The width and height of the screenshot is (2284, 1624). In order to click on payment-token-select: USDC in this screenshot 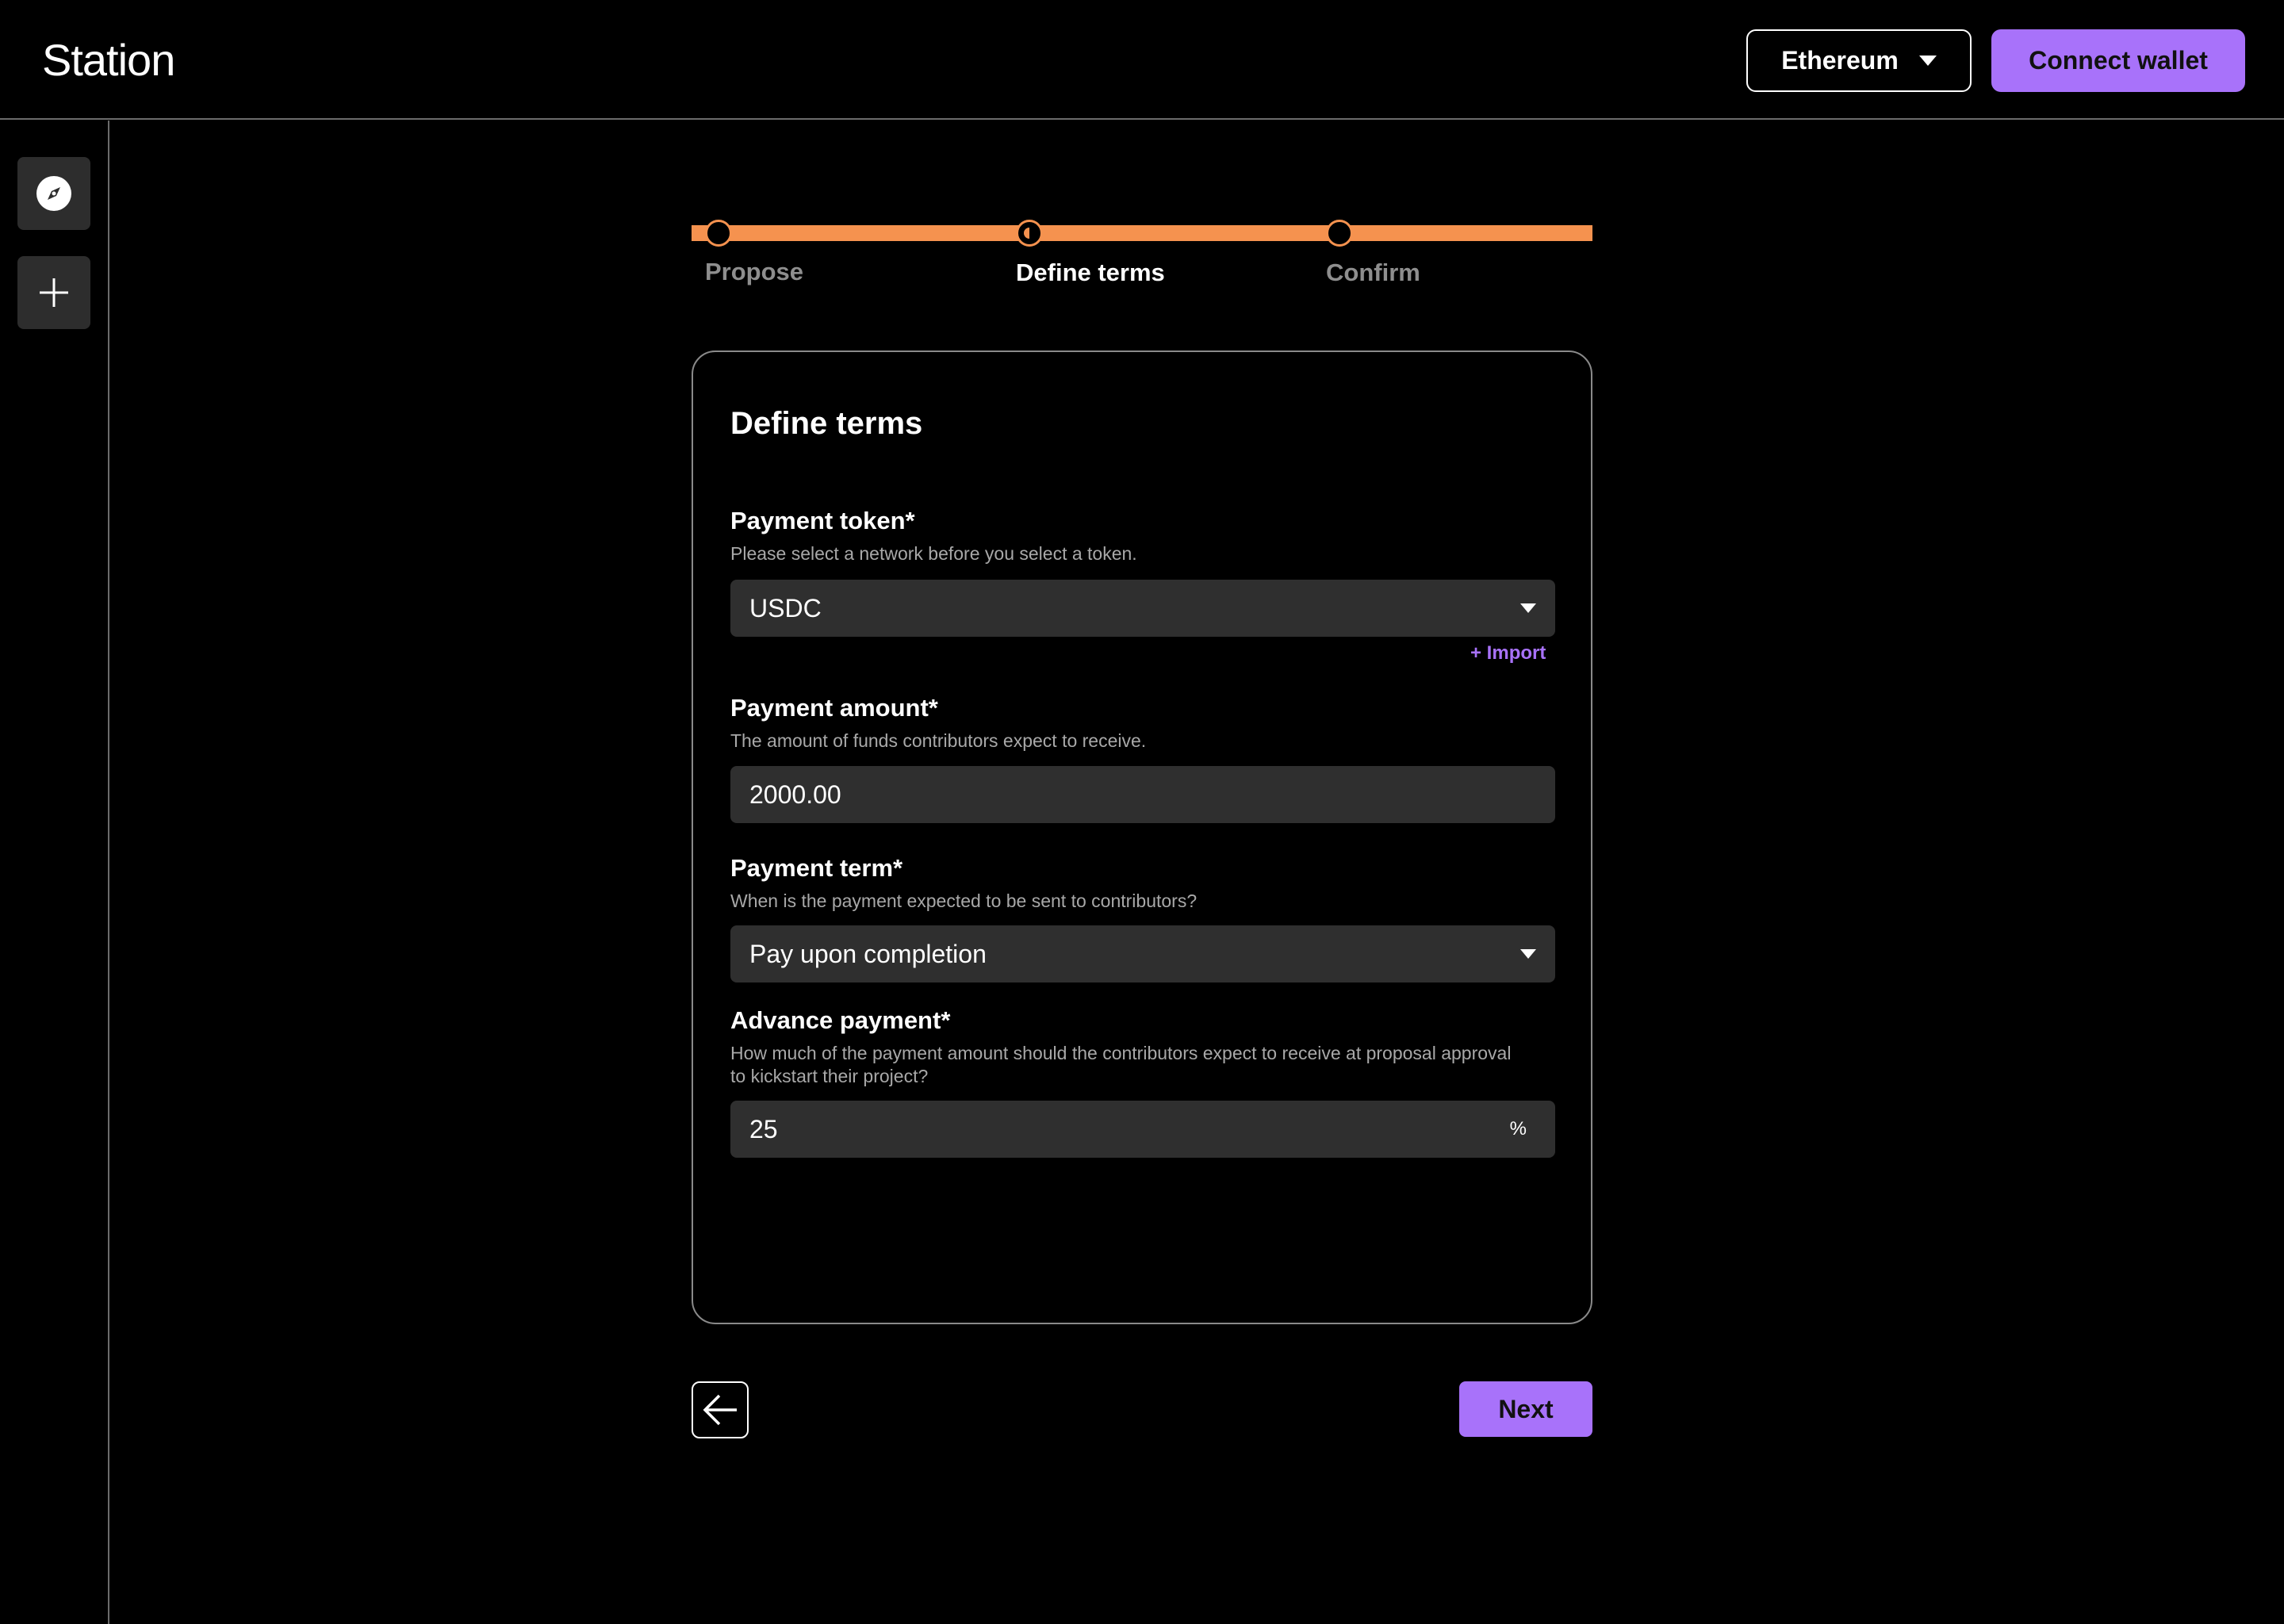, I will do `click(1142, 608)`.